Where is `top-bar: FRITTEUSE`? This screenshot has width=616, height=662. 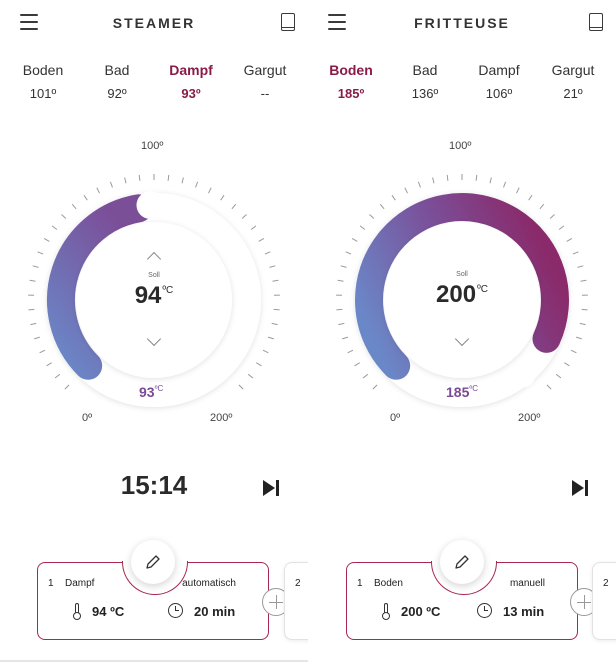
top-bar: FRITTEUSE is located at coordinates (462, 23).